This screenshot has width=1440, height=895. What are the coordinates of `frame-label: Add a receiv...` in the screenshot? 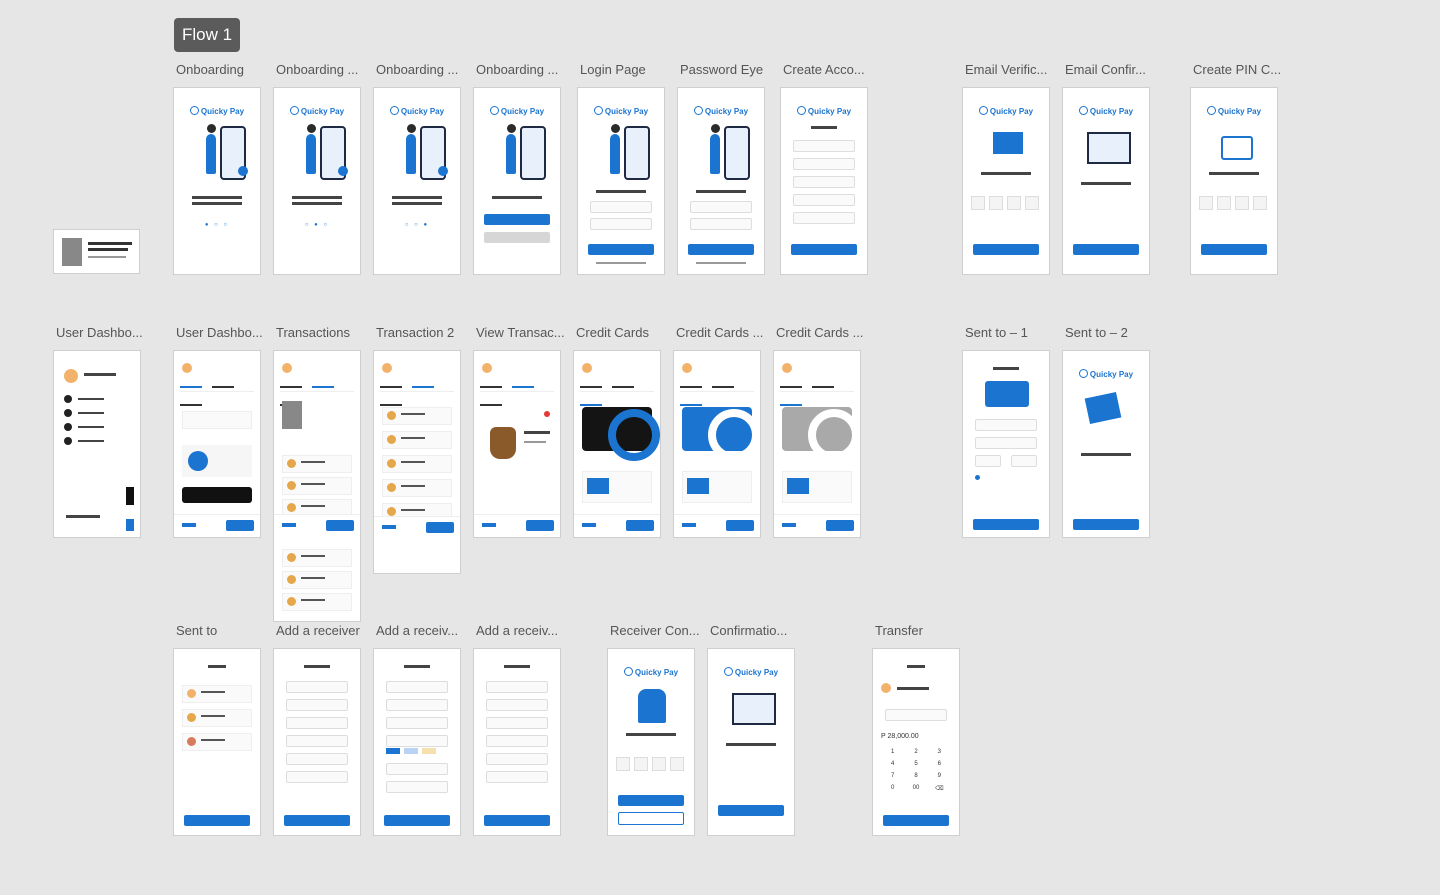 It's located at (424, 630).